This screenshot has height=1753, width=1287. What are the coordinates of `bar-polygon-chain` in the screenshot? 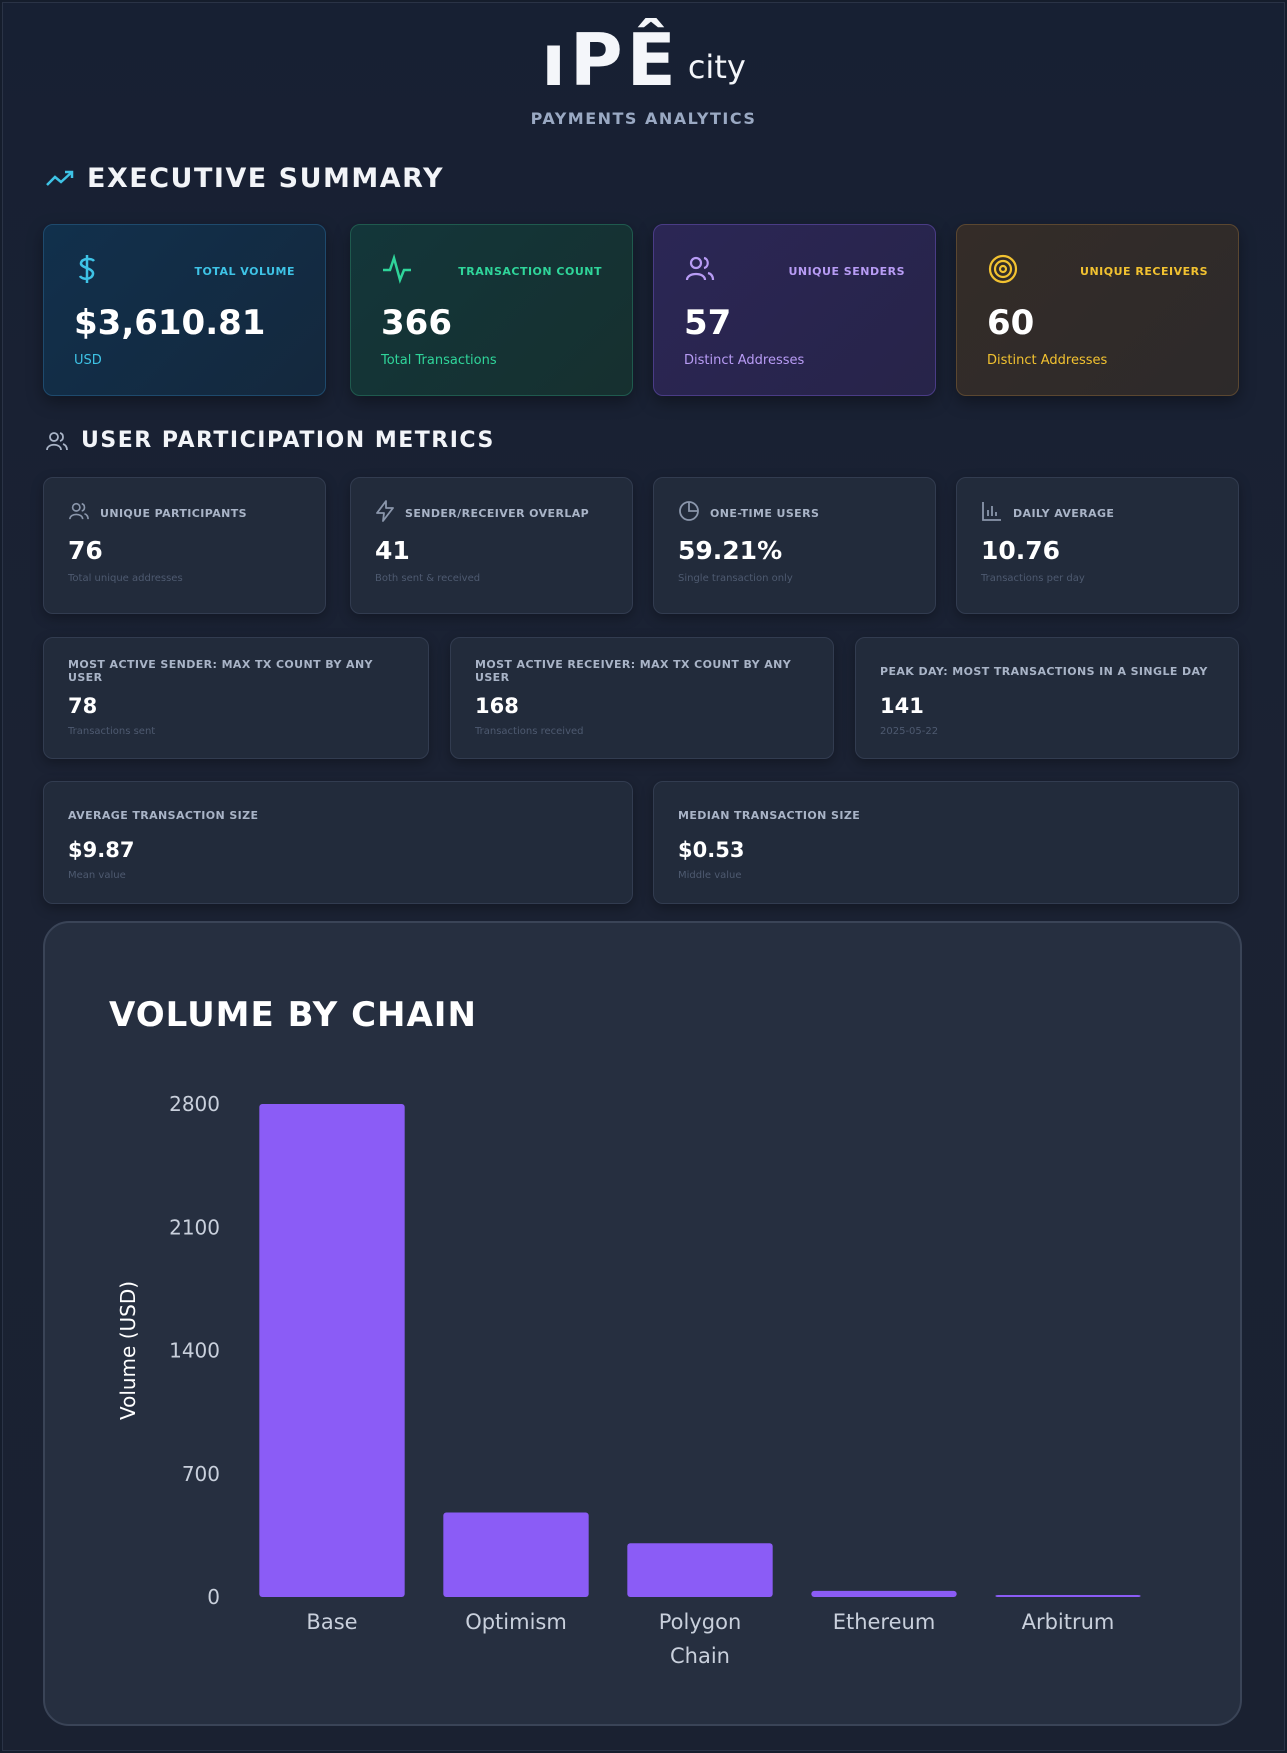 It's located at (700, 1570).